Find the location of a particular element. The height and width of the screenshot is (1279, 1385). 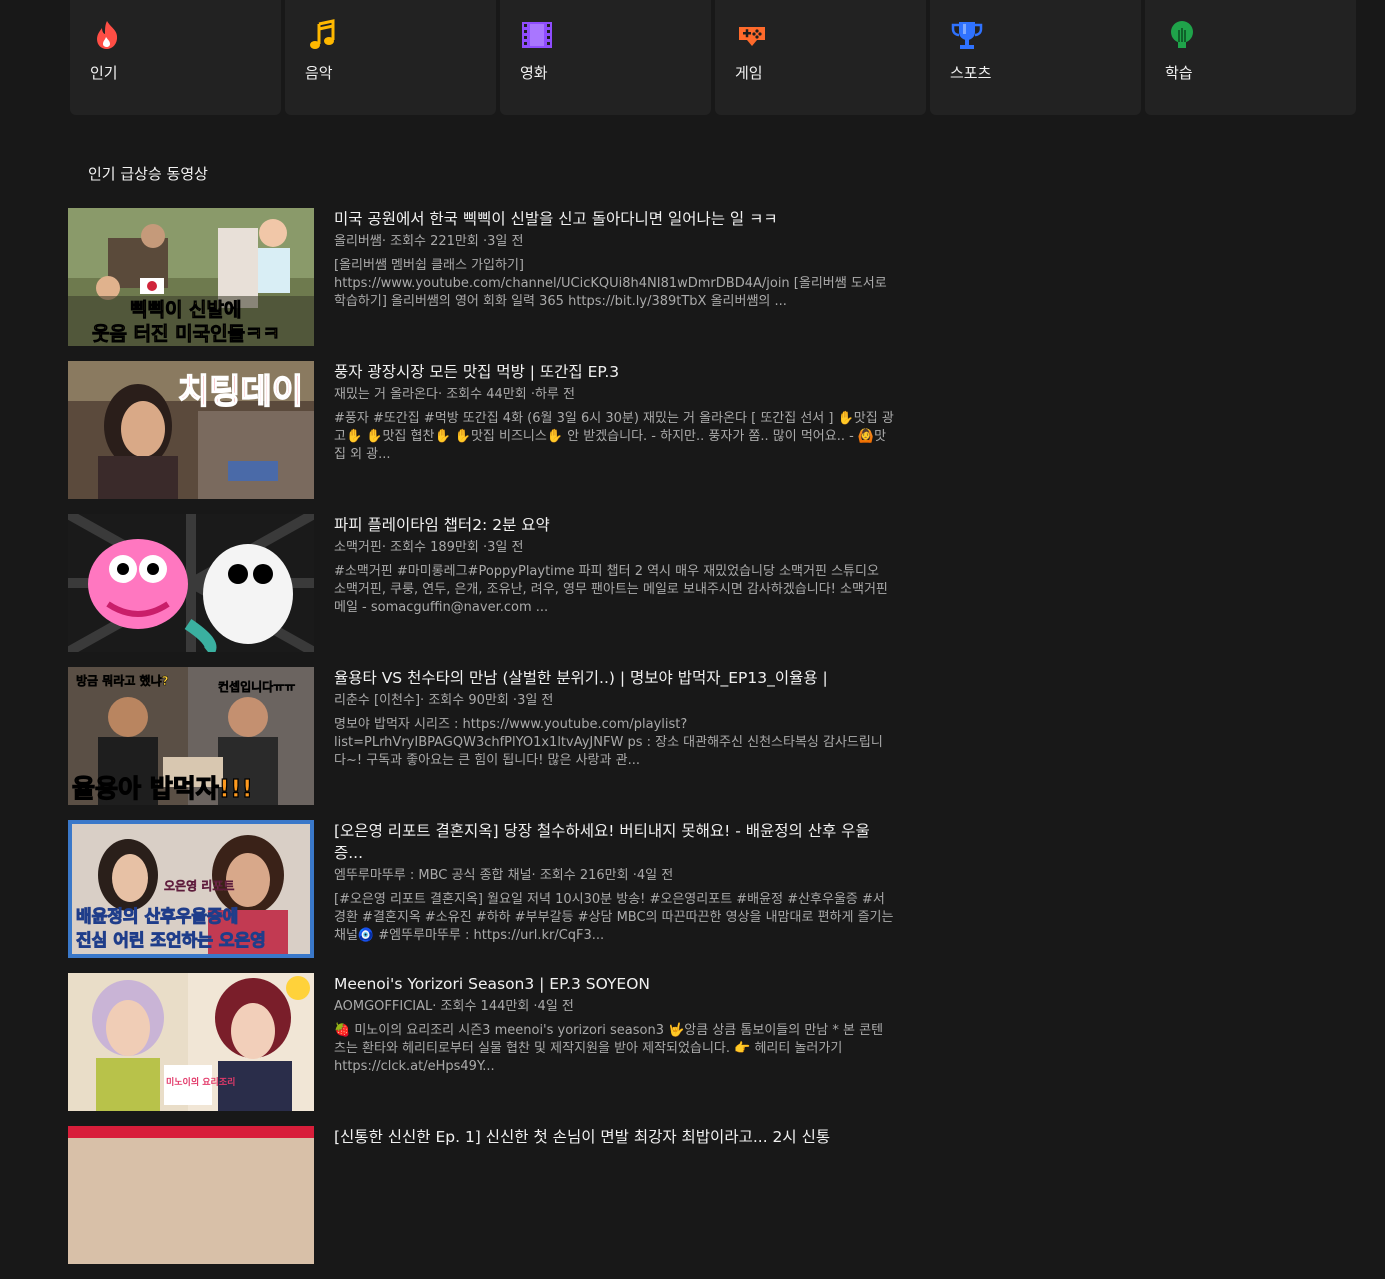

category-bar: 인기 음악 영화 게임 스포츠 학습 is located at coordinates (713, 57).